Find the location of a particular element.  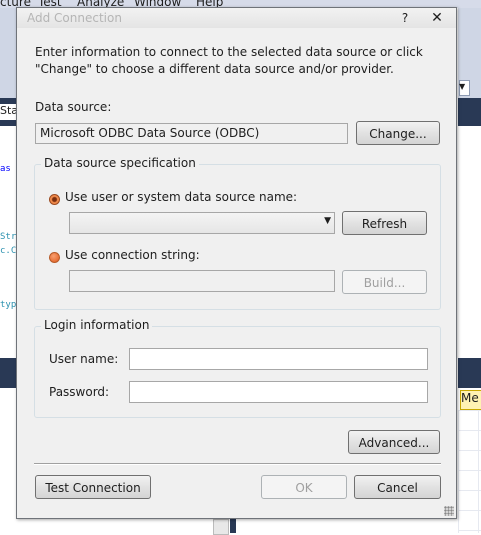

password-label: Password: is located at coordinates (79, 392).